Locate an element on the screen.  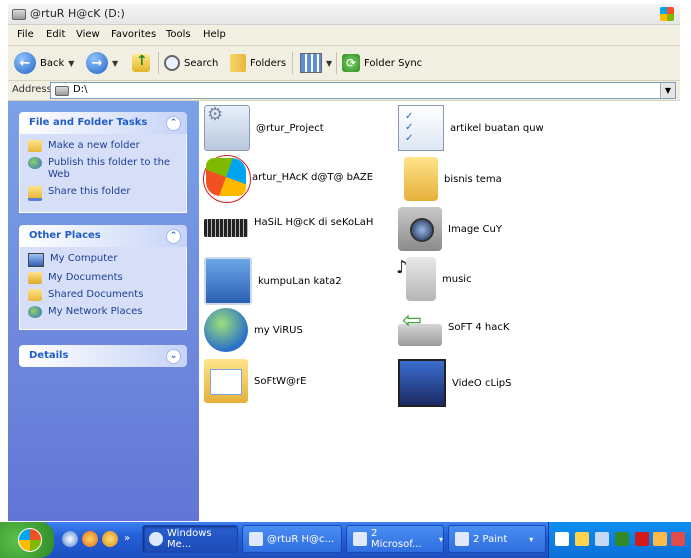
file-name: kumpuLan kata2 is located at coordinates (300, 281).